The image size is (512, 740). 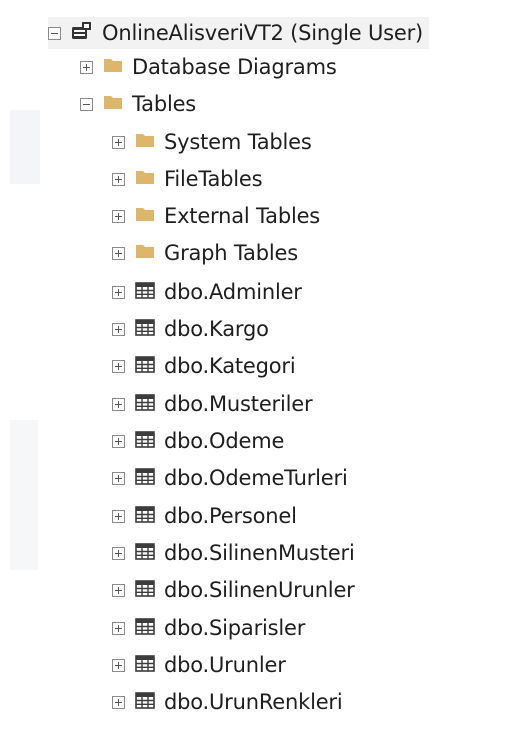 I want to click on tree-node-table: dbo.Siparisler, so click(x=208, y=628).